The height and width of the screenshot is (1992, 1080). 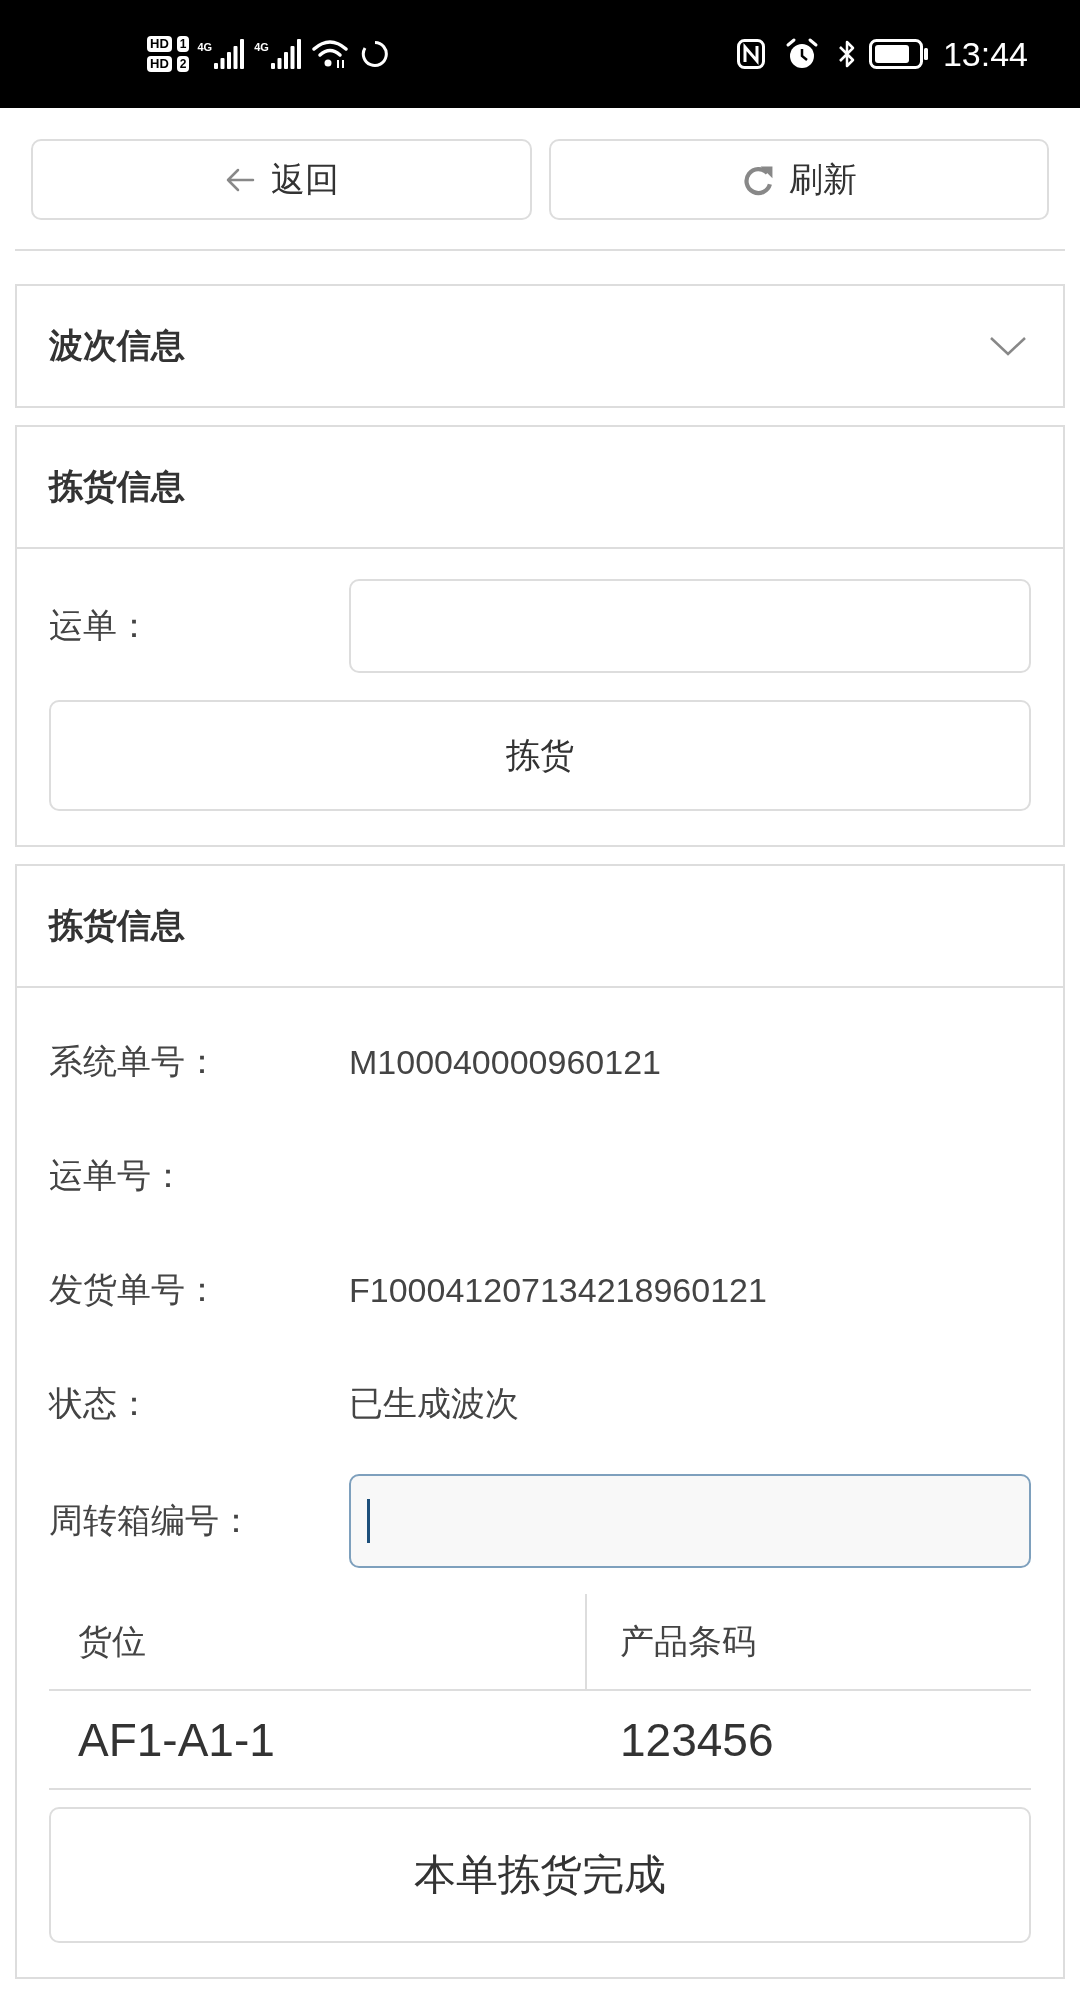 What do you see at coordinates (798, 179) in the screenshot?
I see `refresh-button: 刷新` at bounding box center [798, 179].